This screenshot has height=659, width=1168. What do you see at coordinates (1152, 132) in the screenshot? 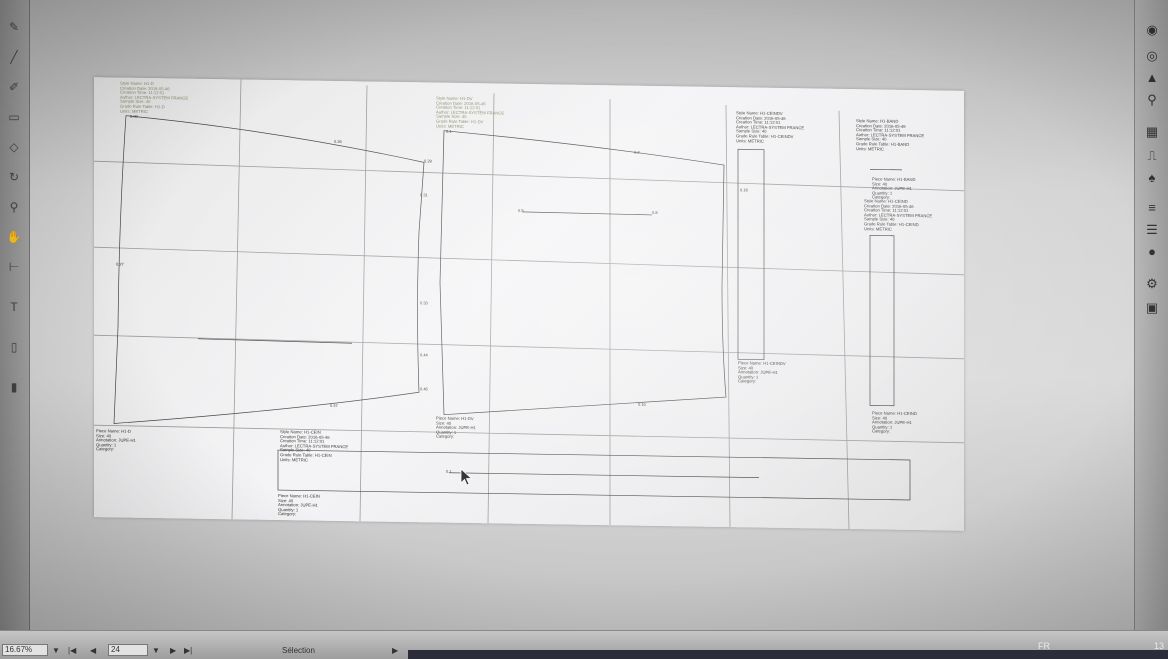
I see `grid-icon: ▦` at bounding box center [1152, 132].